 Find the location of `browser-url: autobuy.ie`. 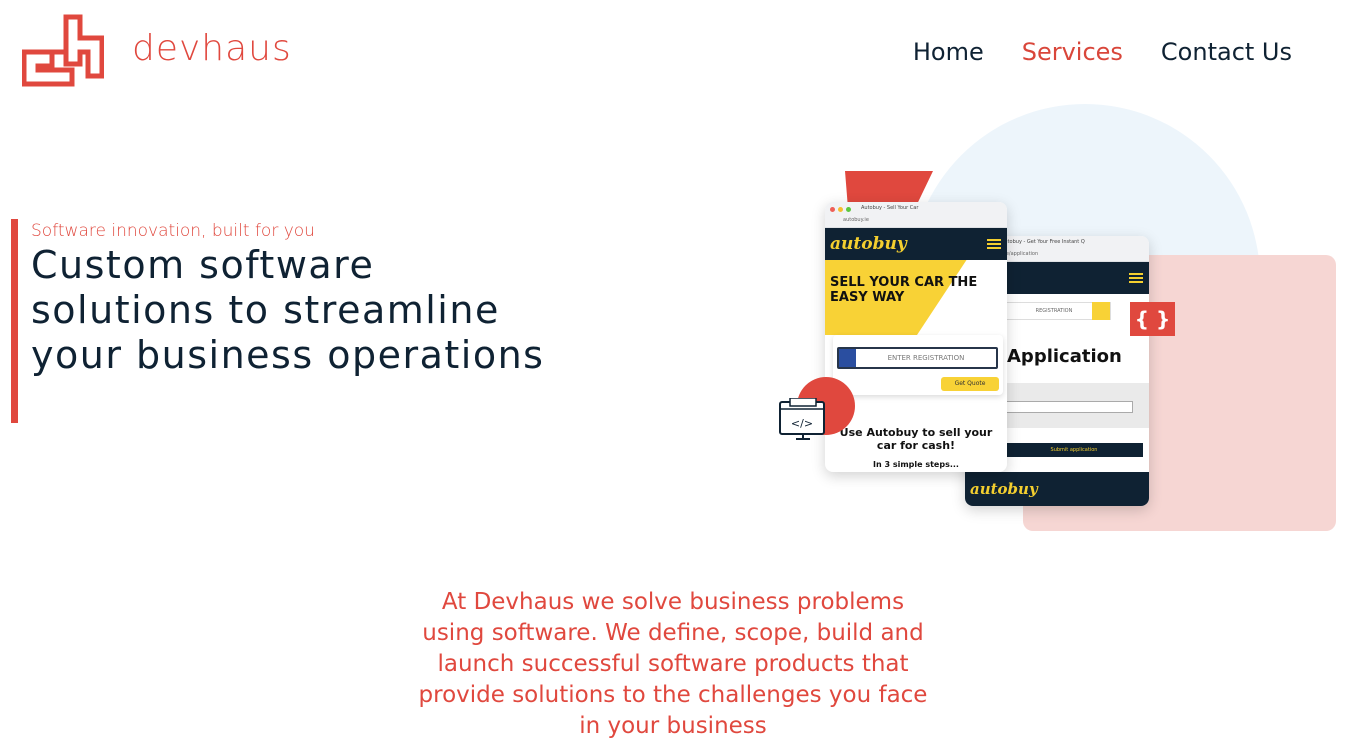

browser-url: autobuy.ie is located at coordinates (856, 220).